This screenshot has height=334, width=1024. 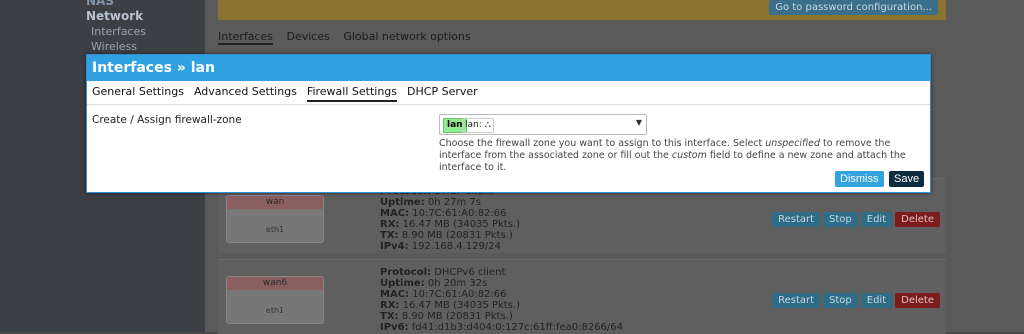 I want to click on uptime-value: 0h 27m 7s, so click(x=454, y=202).